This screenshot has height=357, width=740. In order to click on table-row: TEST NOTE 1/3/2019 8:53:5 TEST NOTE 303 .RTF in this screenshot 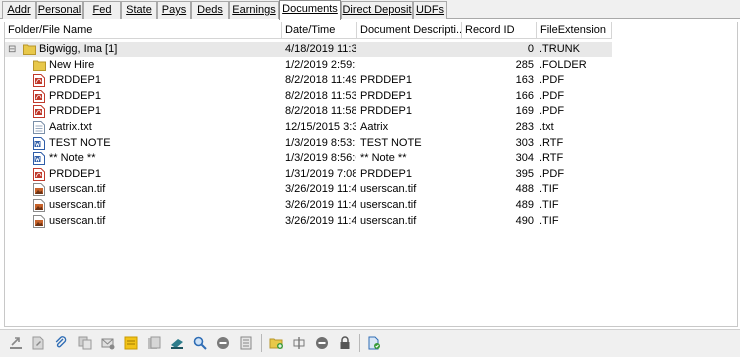, I will do `click(308, 143)`.